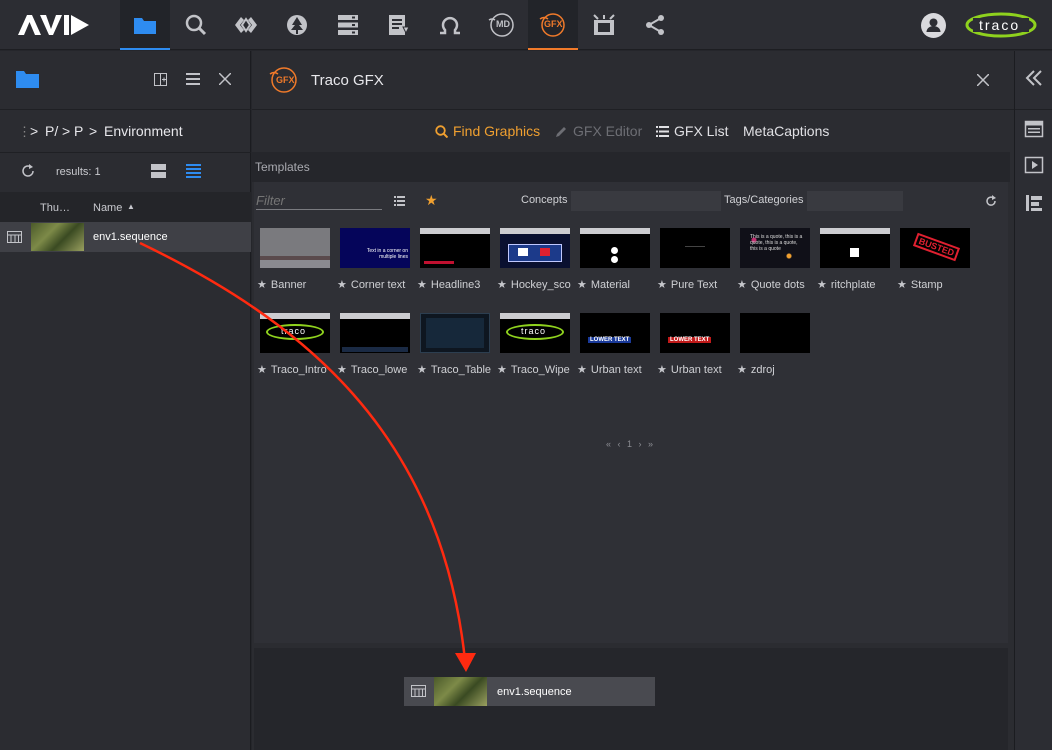  What do you see at coordinates (855, 201) in the screenshot?
I see `tags-select` at bounding box center [855, 201].